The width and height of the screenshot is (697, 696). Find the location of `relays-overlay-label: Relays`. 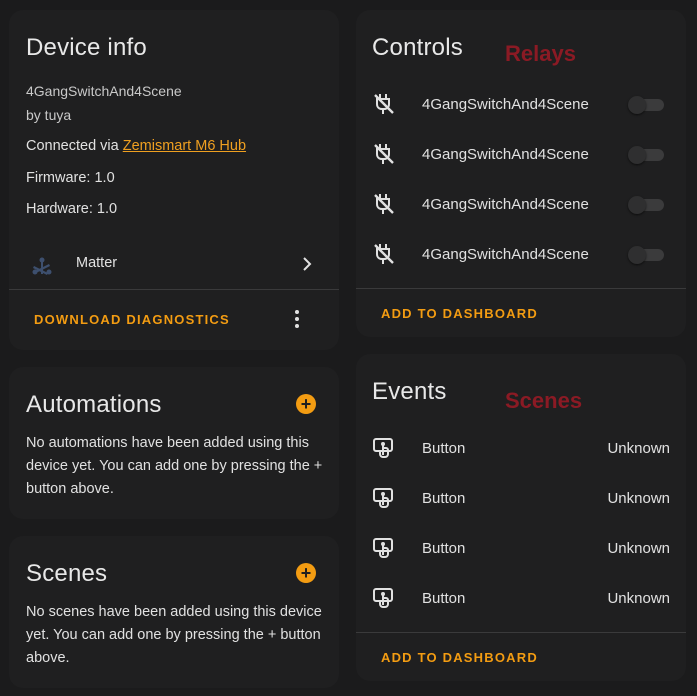

relays-overlay-label: Relays is located at coordinates (540, 53).